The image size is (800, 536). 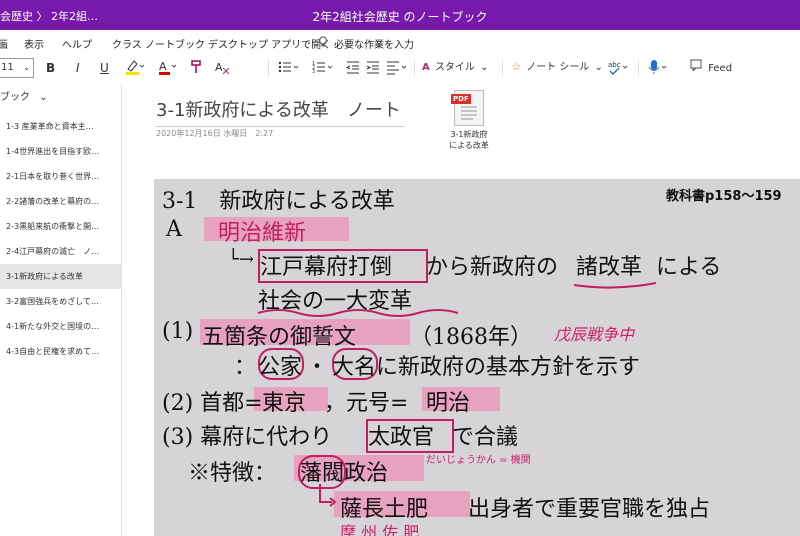 I want to click on arrow-1: └→, so click(x=241, y=259).